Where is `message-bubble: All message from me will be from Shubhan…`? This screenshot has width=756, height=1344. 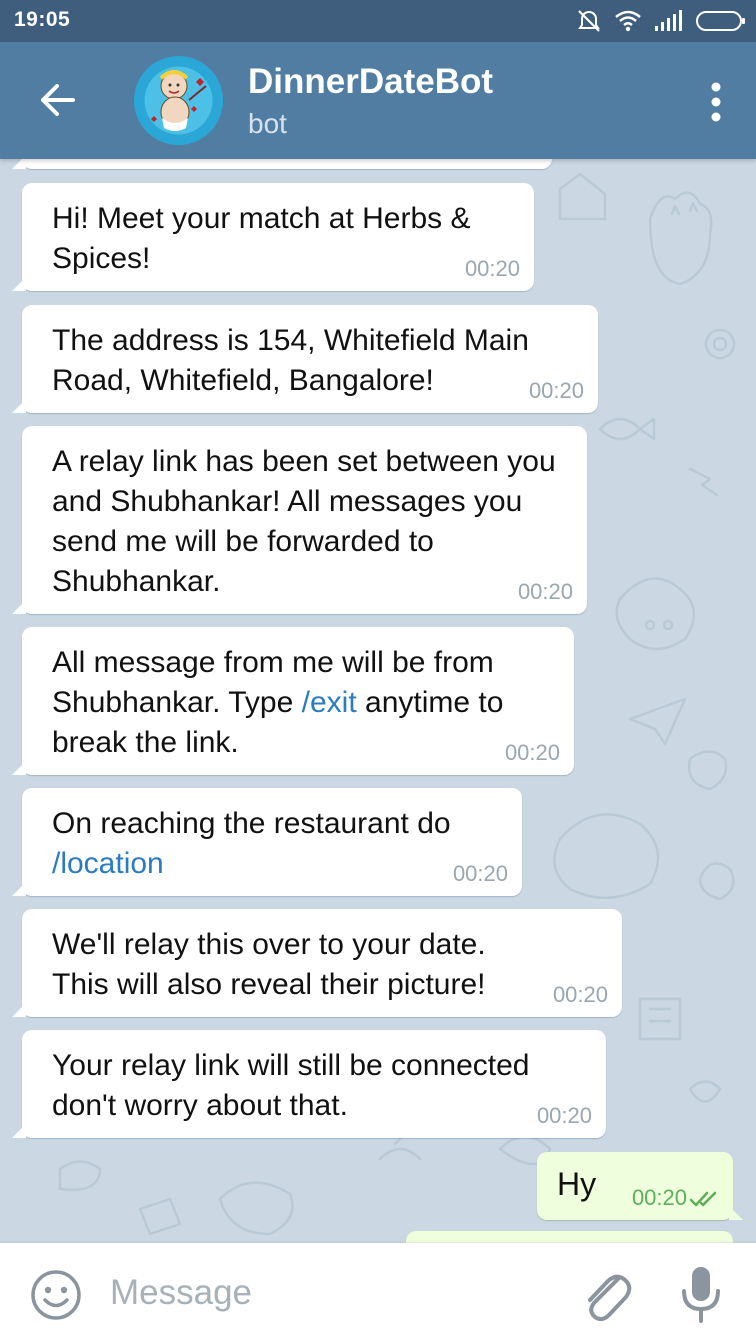
message-bubble: All message from me will be from Shubhan… is located at coordinates (293, 701).